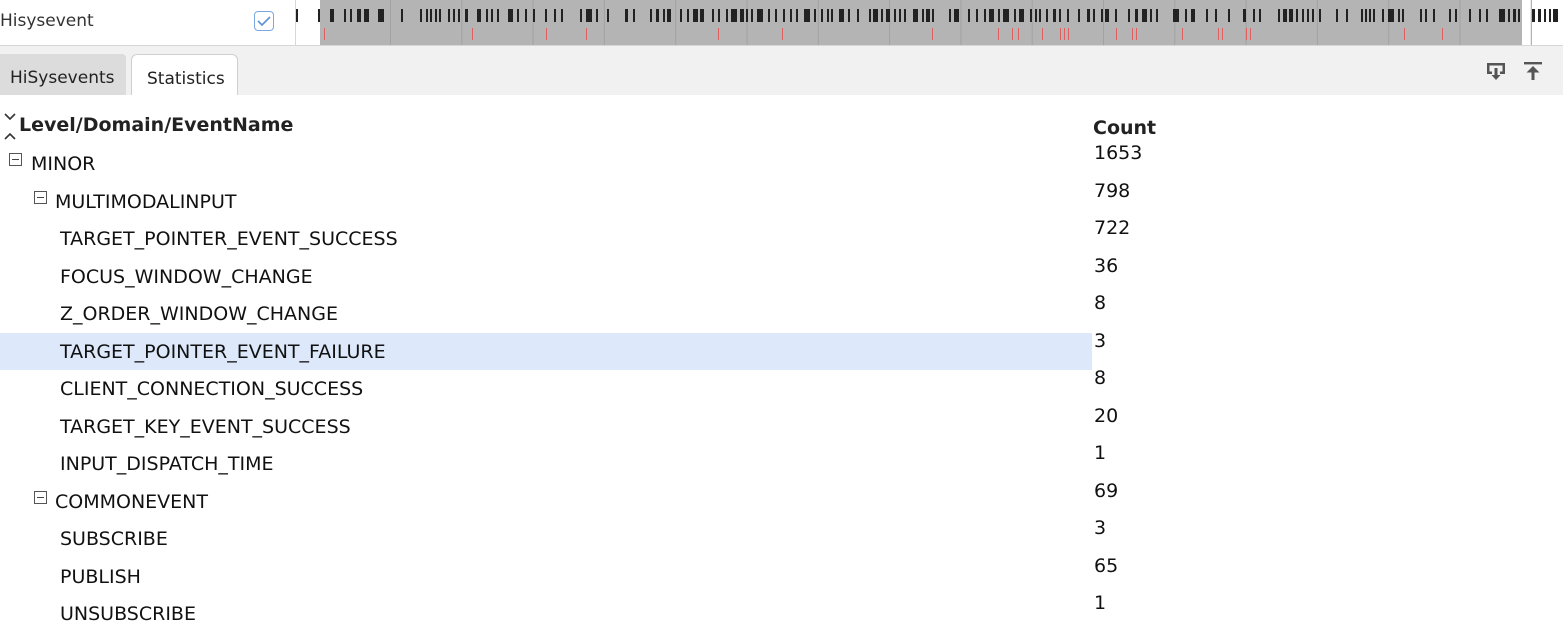 The image size is (1563, 632). Describe the element at coordinates (132, 501) in the screenshot. I see `row-name: COMMONEVENT` at that location.